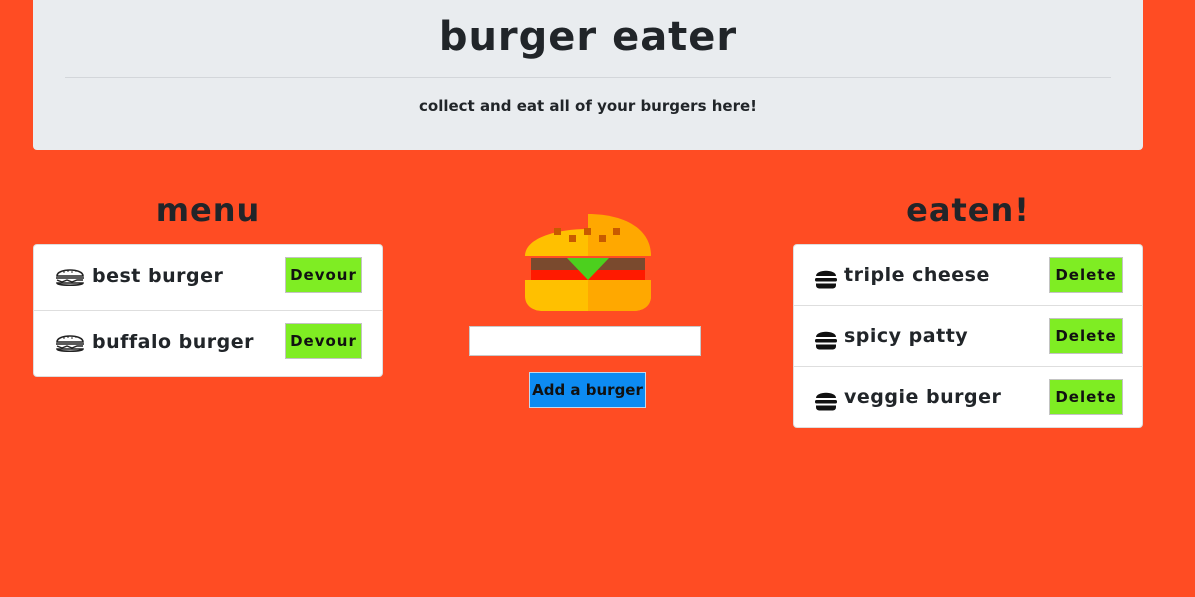 This screenshot has width=1195, height=597. I want to click on list-item: best burger Devour, so click(208, 278).